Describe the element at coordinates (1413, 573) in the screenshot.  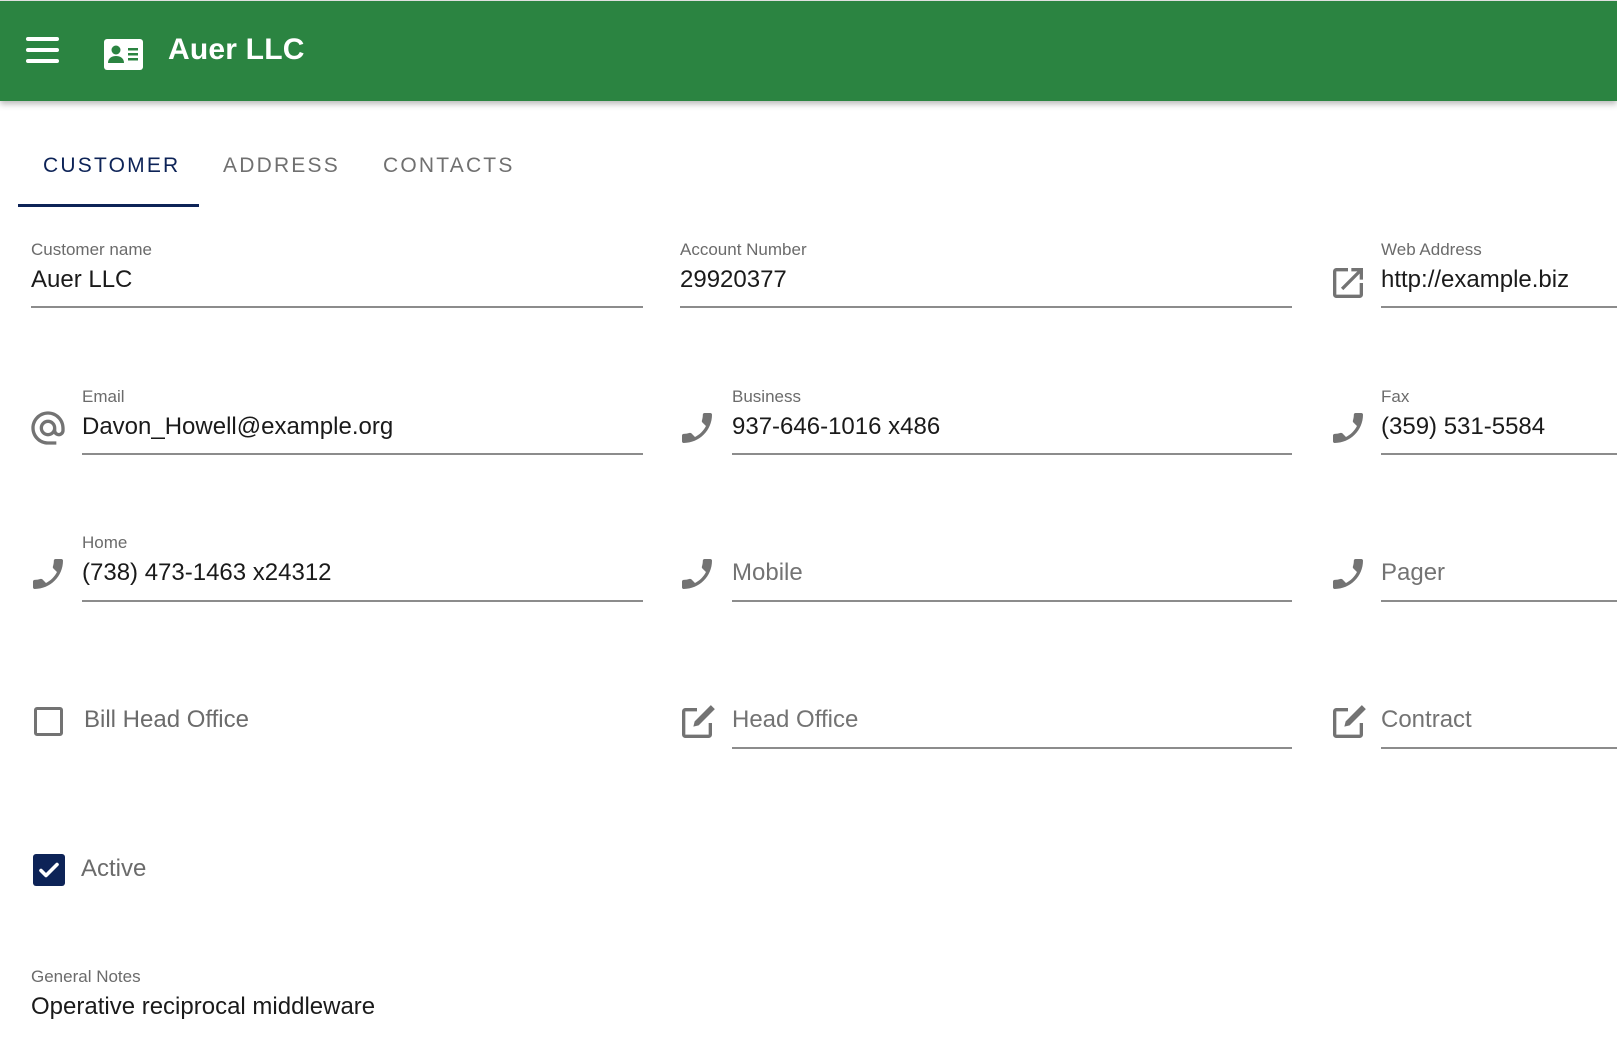
I see `pager-input: Pager` at that location.